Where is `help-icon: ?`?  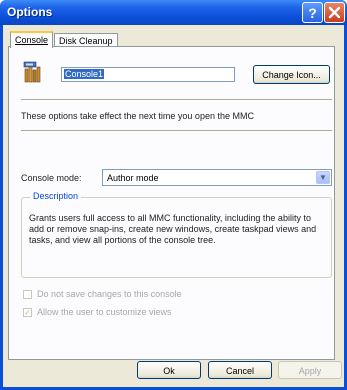 help-icon: ? is located at coordinates (312, 13).